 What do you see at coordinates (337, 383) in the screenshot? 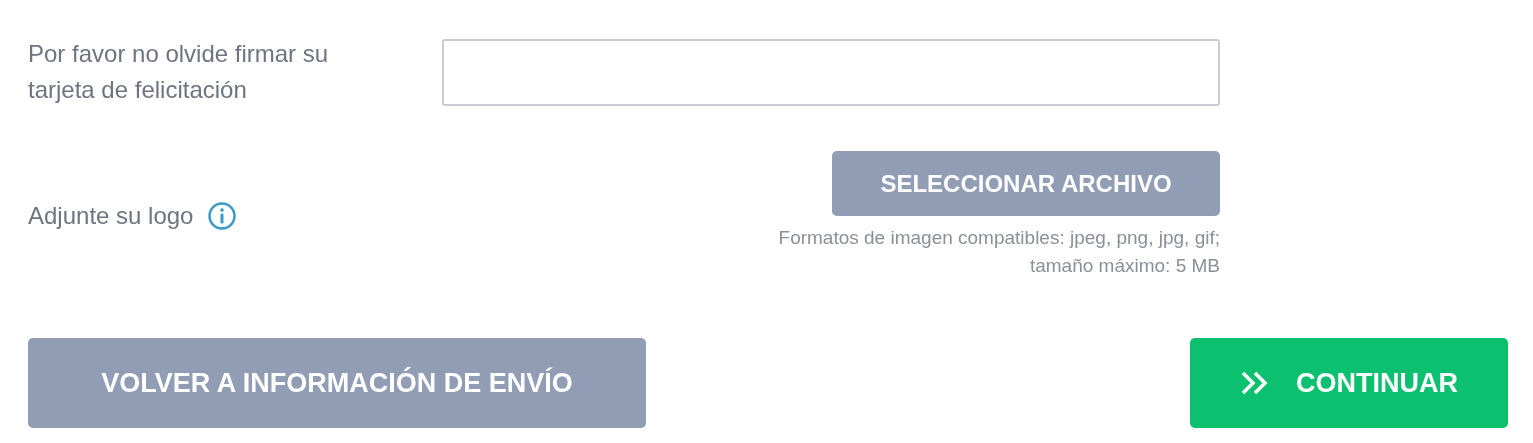
I see `back-button: VOLVER A INFORMACIÓN DE ENVÍO` at bounding box center [337, 383].